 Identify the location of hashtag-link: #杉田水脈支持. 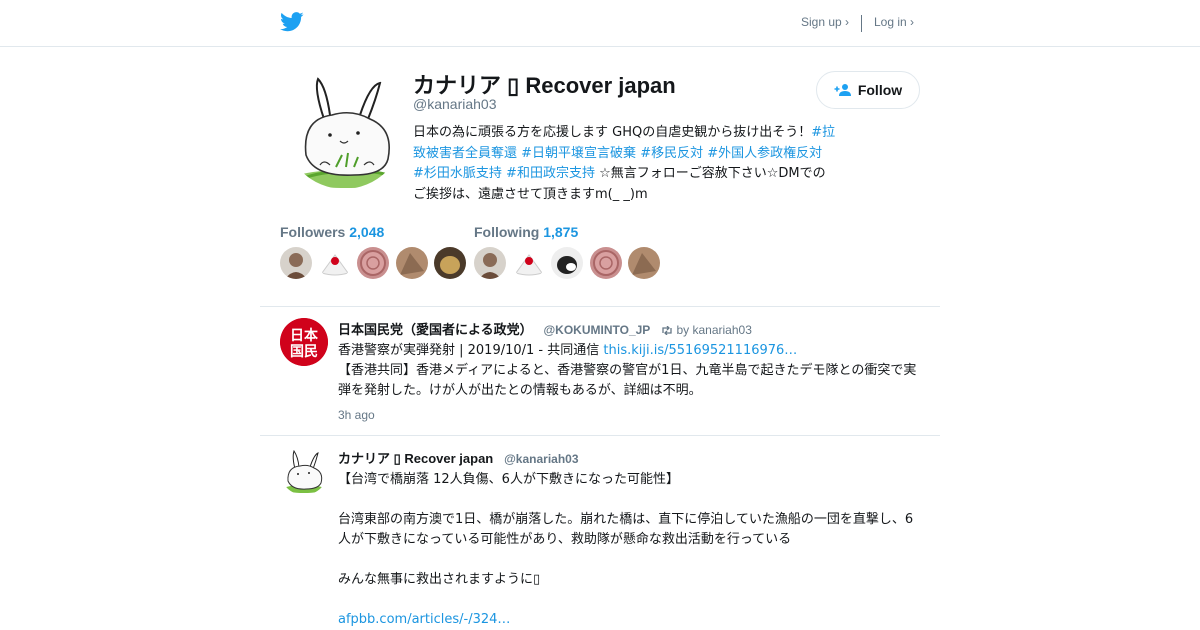
(457, 173).